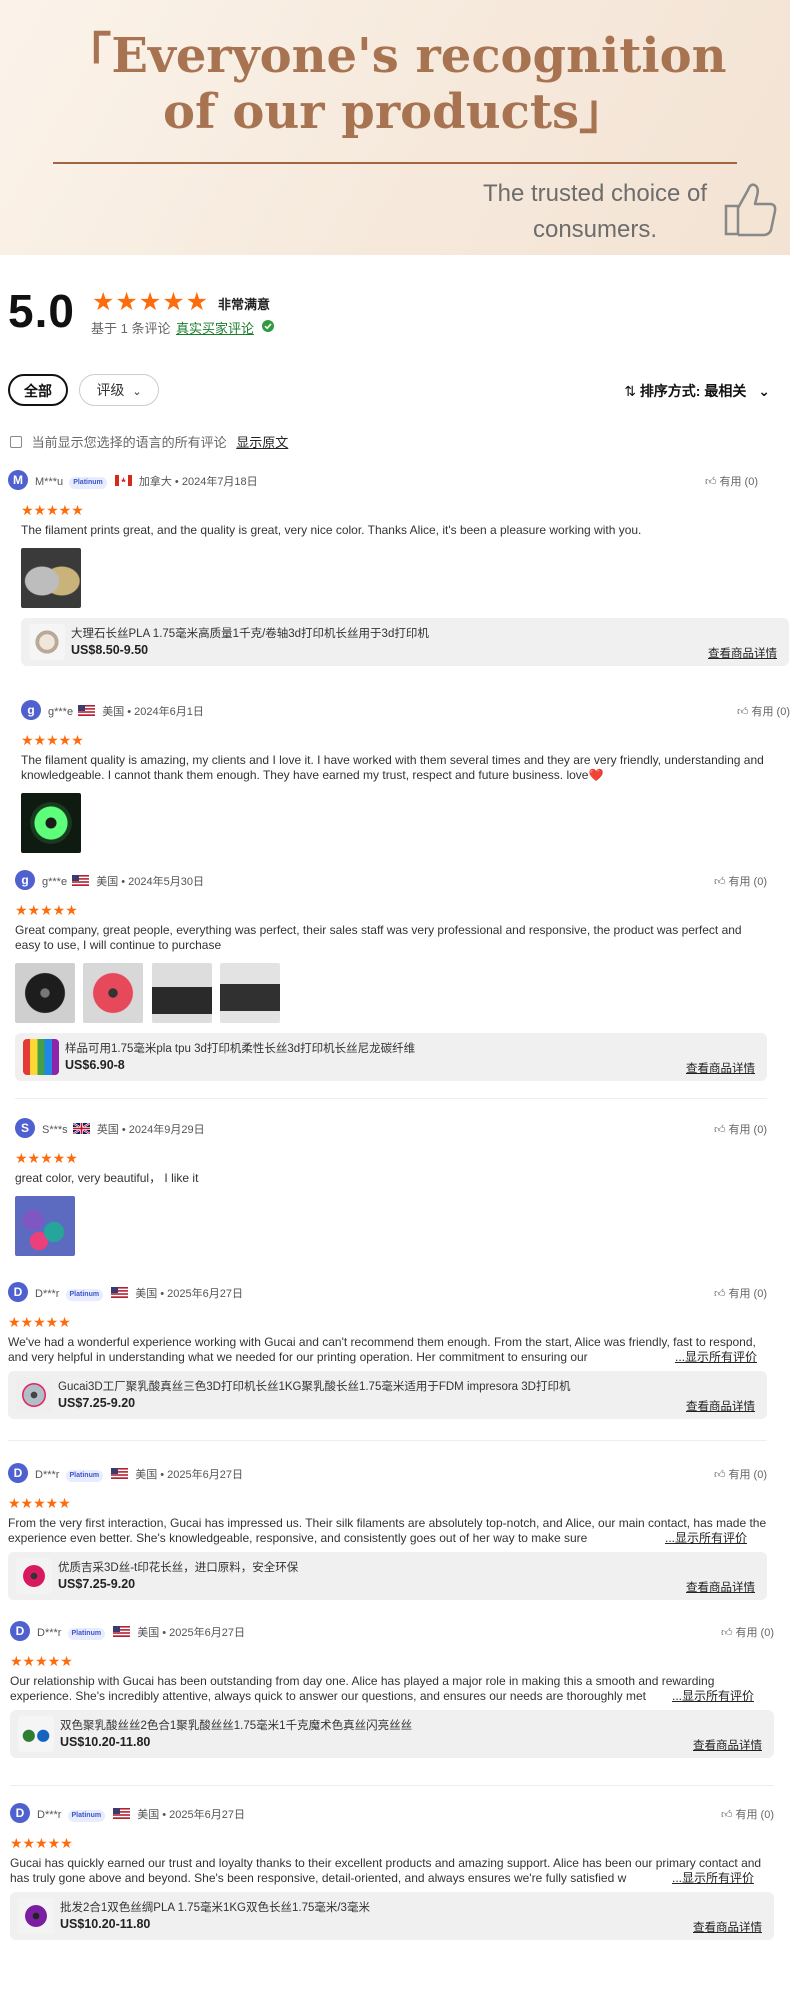 Image resolution: width=790 pixels, height=2002 pixels. Describe the element at coordinates (632, 391) in the screenshot. I see `sort-icon: ⇅` at that location.